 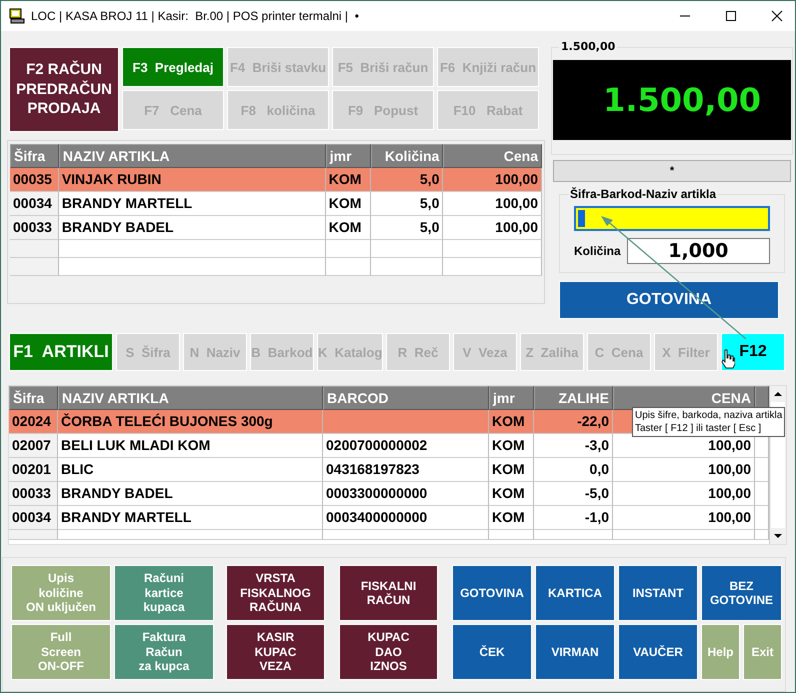 I want to click on status-strip: *, so click(x=672, y=171).